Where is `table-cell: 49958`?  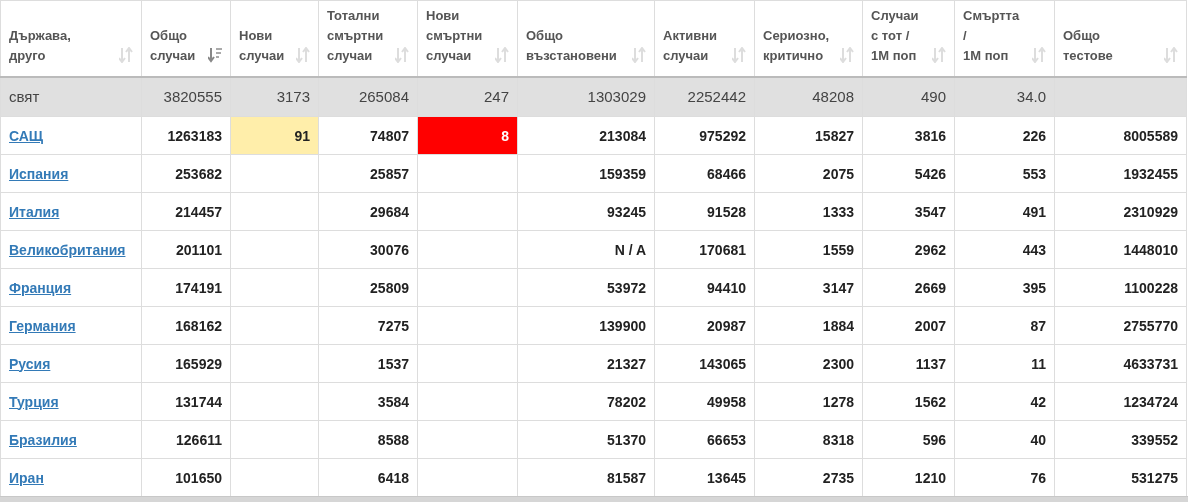 table-cell: 49958 is located at coordinates (704, 401).